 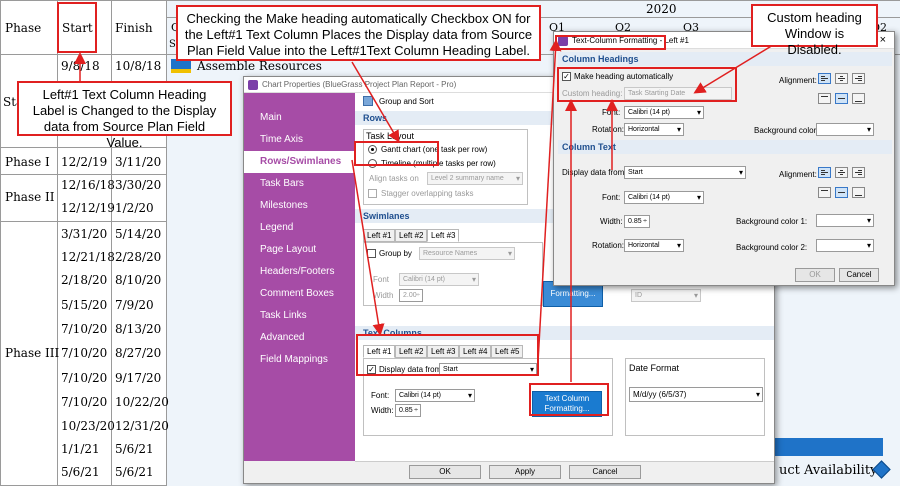 What do you see at coordinates (845, 129) in the screenshot?
I see `heading-bg-color-select` at bounding box center [845, 129].